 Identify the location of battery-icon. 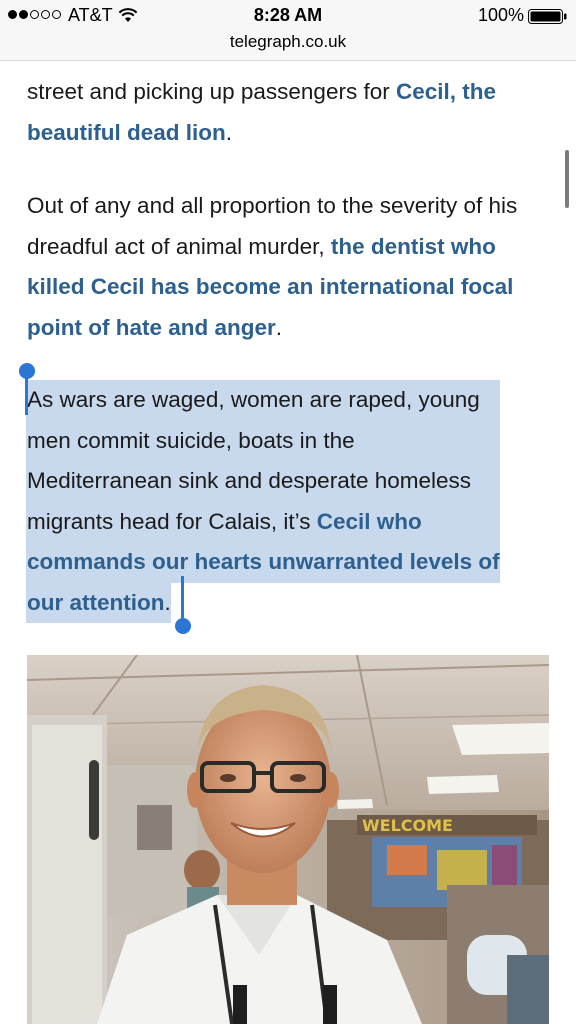
(547, 16).